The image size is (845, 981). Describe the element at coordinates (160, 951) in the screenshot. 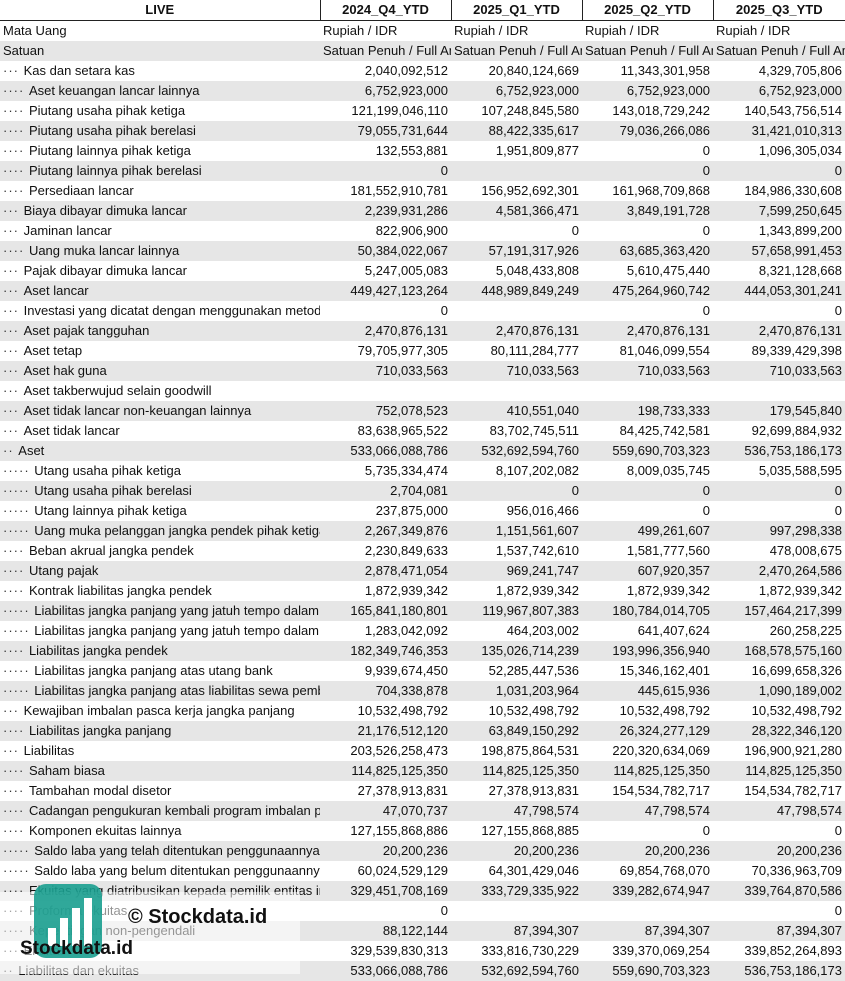

I see `row-label-cell: ··· Ekuitas` at that location.